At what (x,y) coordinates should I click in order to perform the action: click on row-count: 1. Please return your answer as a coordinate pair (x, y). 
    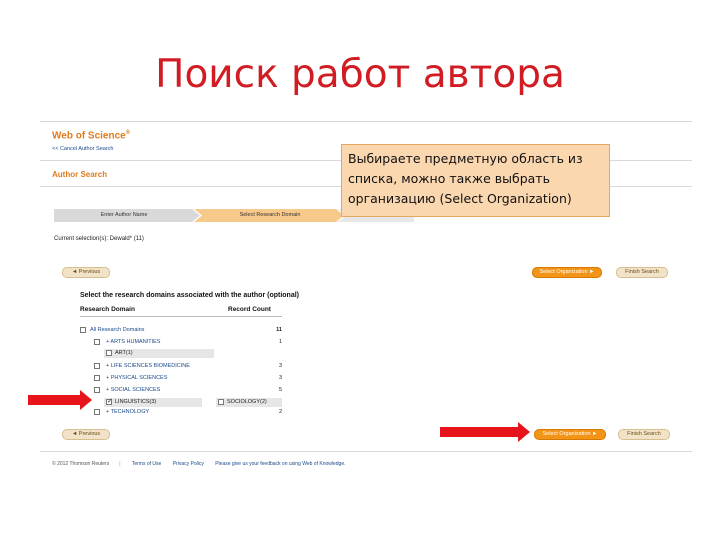
    Looking at the image, I should click on (280, 342).